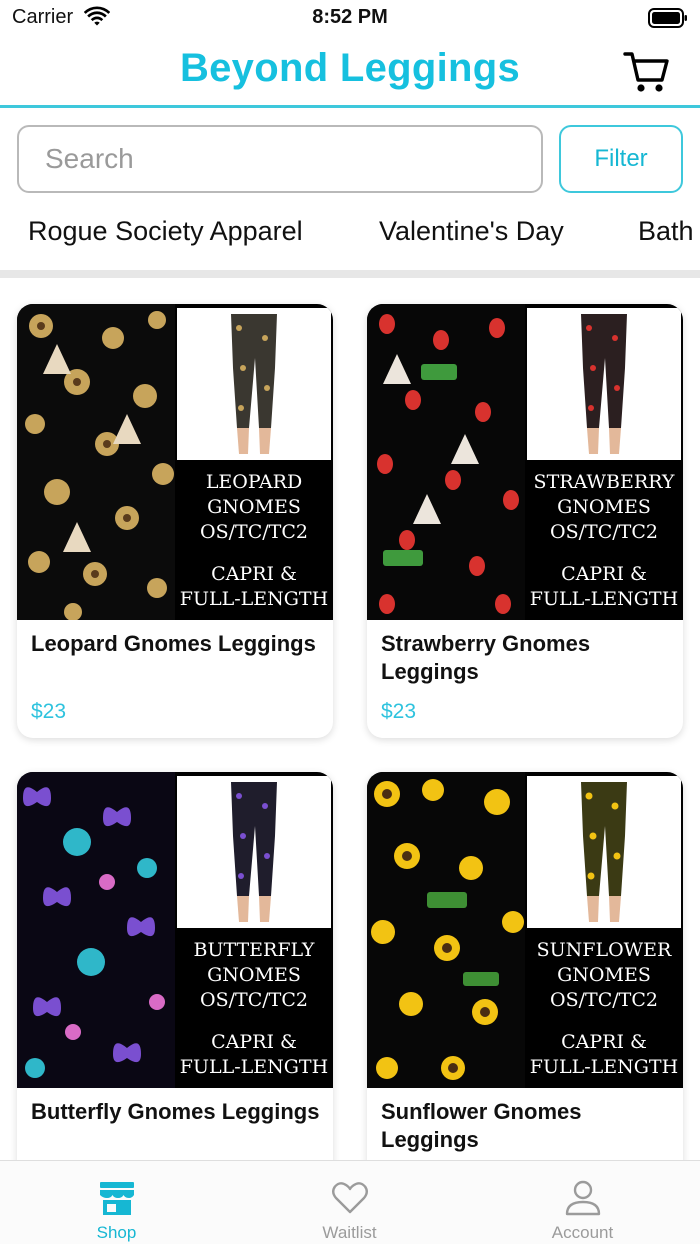  Describe the element at coordinates (604, 950) in the screenshot. I see `pattern-name-text: SUNFLOWER` at that location.